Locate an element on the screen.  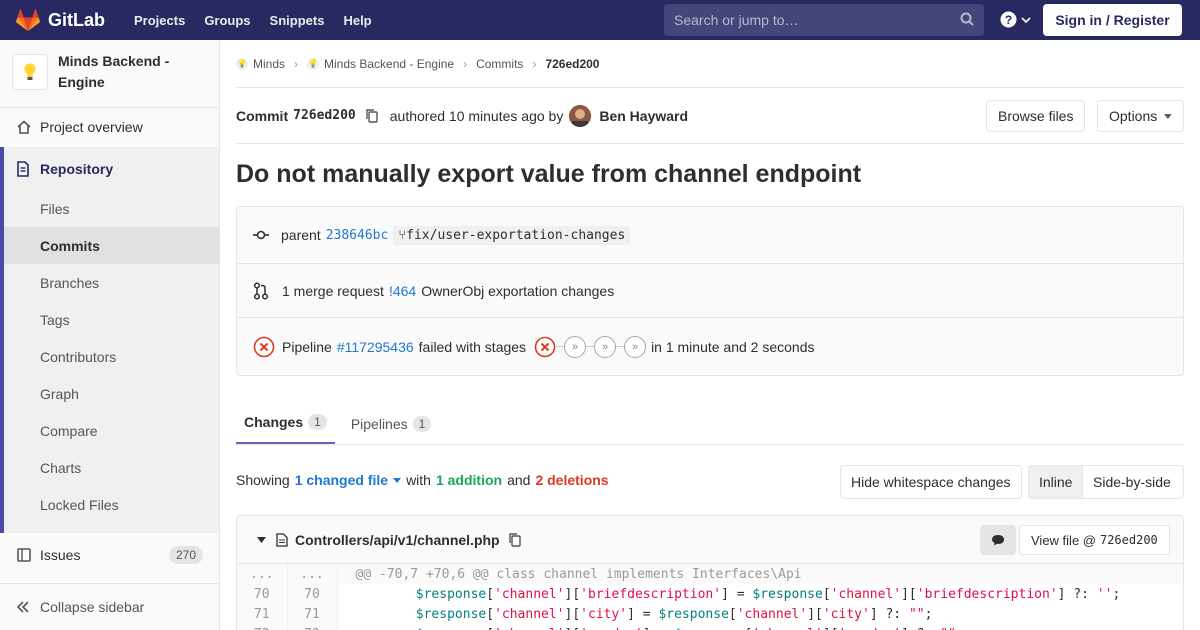
sidebar-item-charts: Charts is located at coordinates (111, 467).